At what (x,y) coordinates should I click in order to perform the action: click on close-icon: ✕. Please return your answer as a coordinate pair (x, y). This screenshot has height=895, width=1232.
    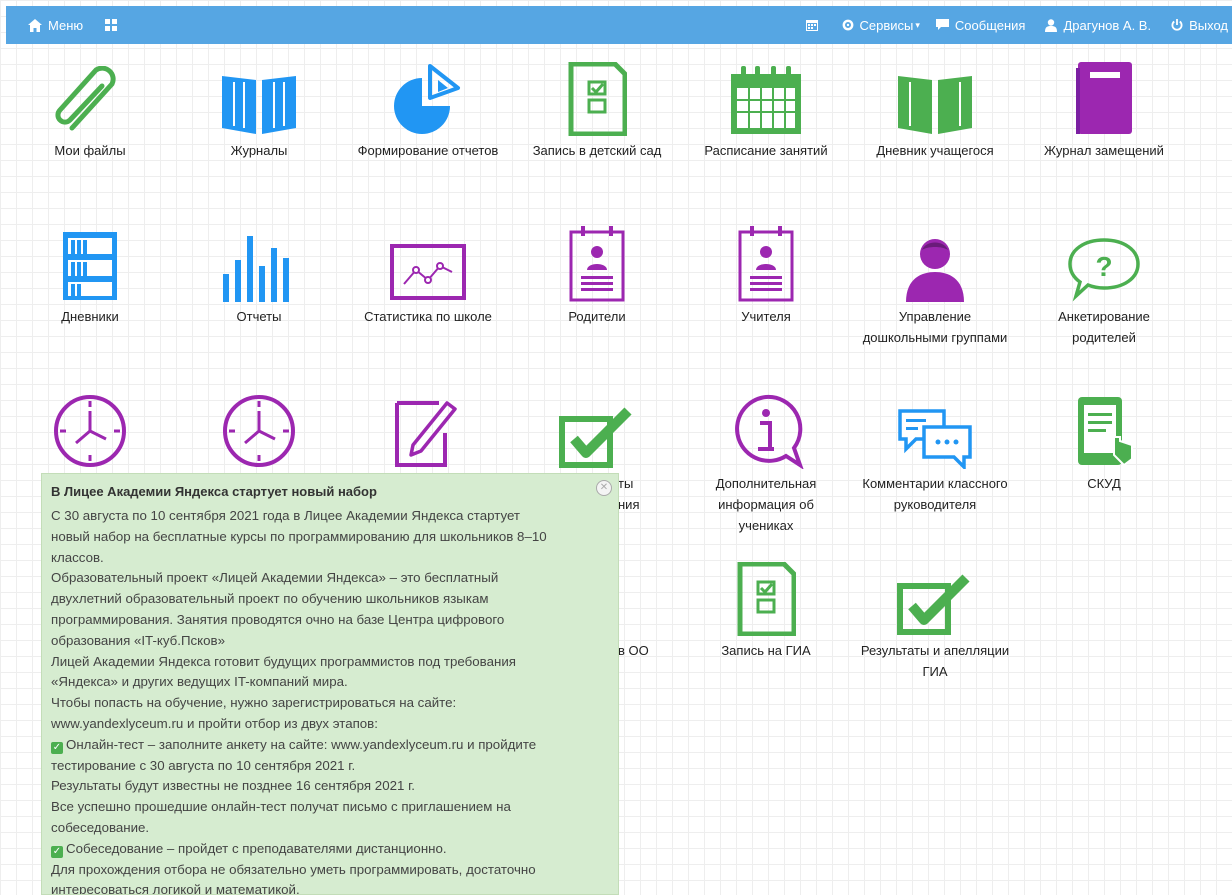
    Looking at the image, I should click on (604, 488).